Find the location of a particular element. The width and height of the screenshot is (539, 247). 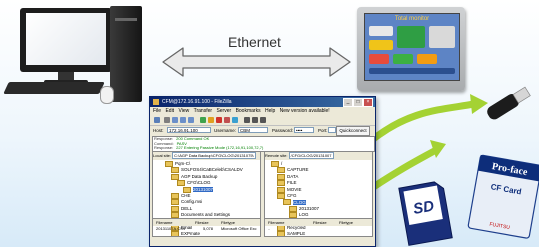

tree-item-label: SAMPLE is located at coordinates (296, 234).